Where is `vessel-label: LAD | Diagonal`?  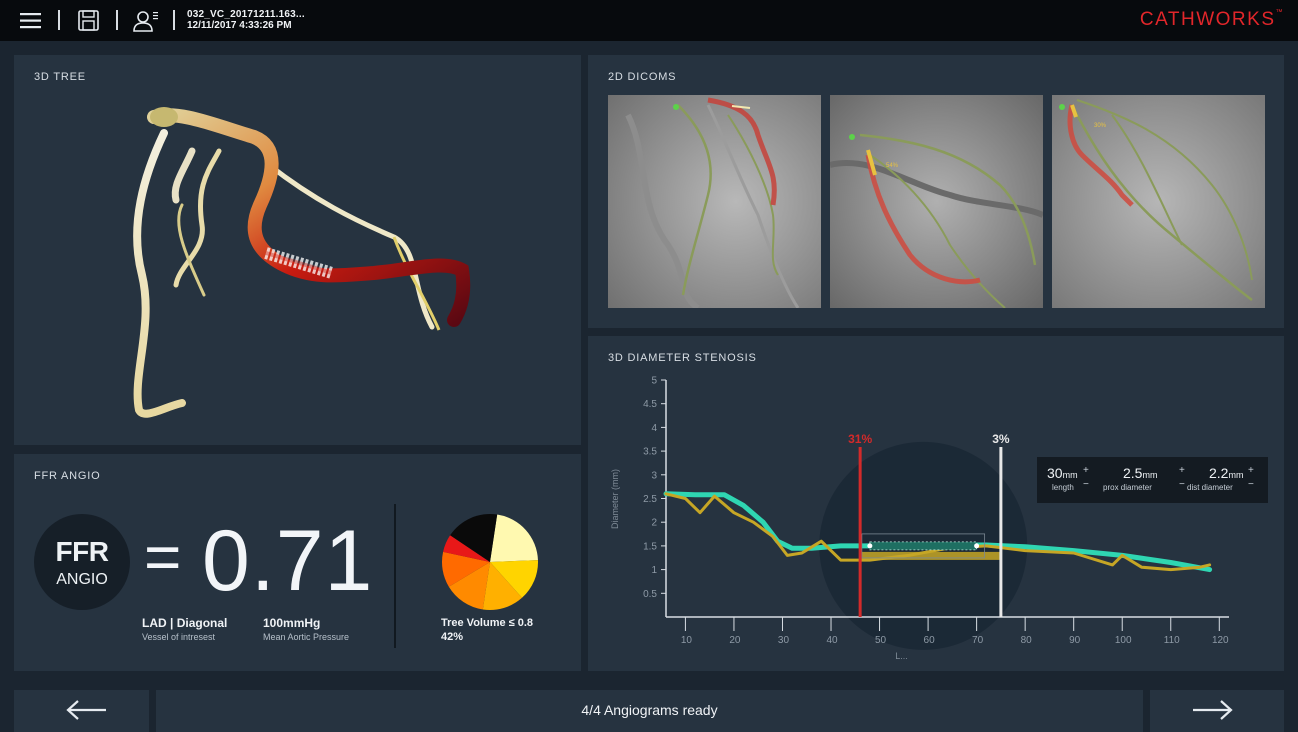
vessel-label: LAD | Diagonal is located at coordinates (185, 623).